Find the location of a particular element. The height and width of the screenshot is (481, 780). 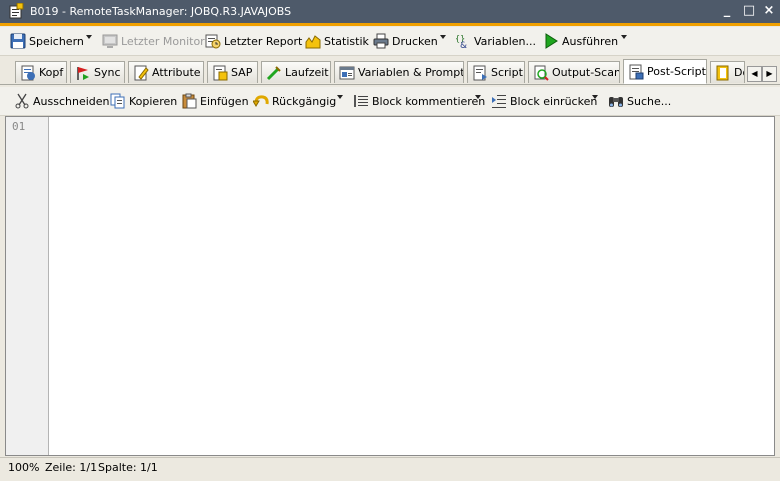

minimize-button: _ is located at coordinates (727, 11).